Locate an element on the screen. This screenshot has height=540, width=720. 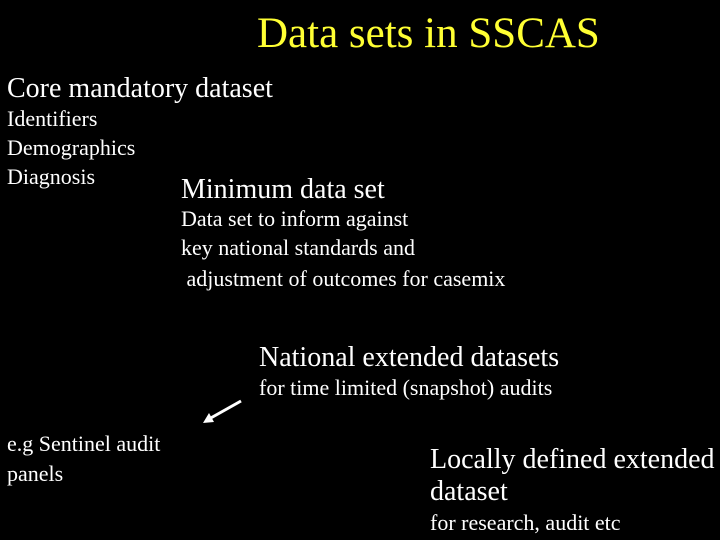
national-extended-heading: National extended datasets is located at coordinates (409, 357).